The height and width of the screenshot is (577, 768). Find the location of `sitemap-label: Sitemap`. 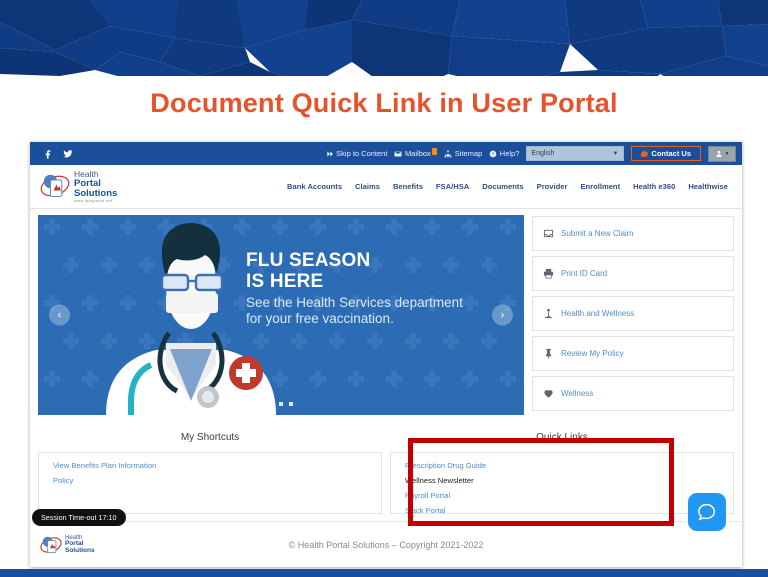

sitemap-label: Sitemap is located at coordinates (468, 153).